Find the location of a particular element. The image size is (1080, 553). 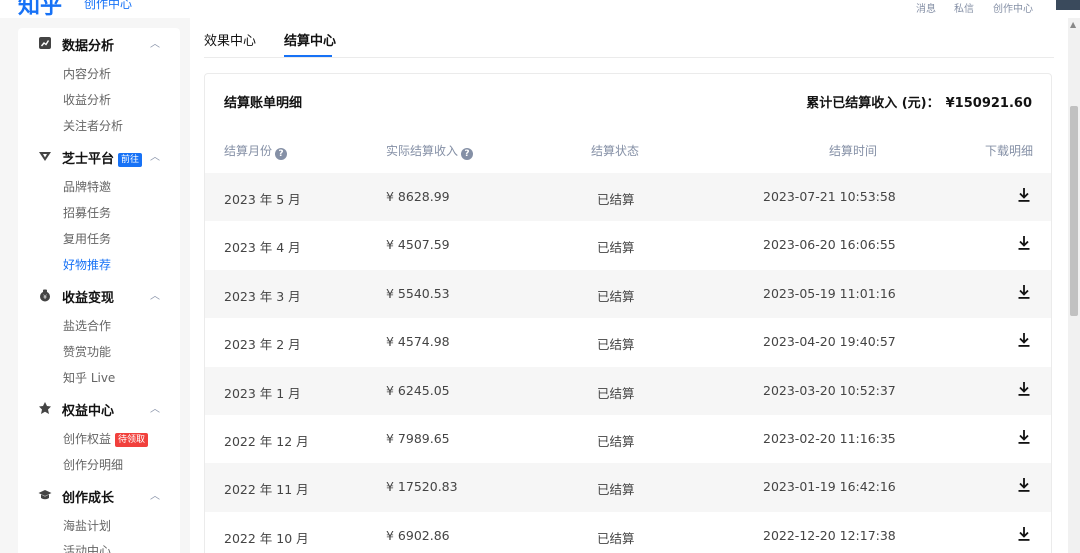

sidebar-item-tipping: 赞赏功能 is located at coordinates (87, 351).